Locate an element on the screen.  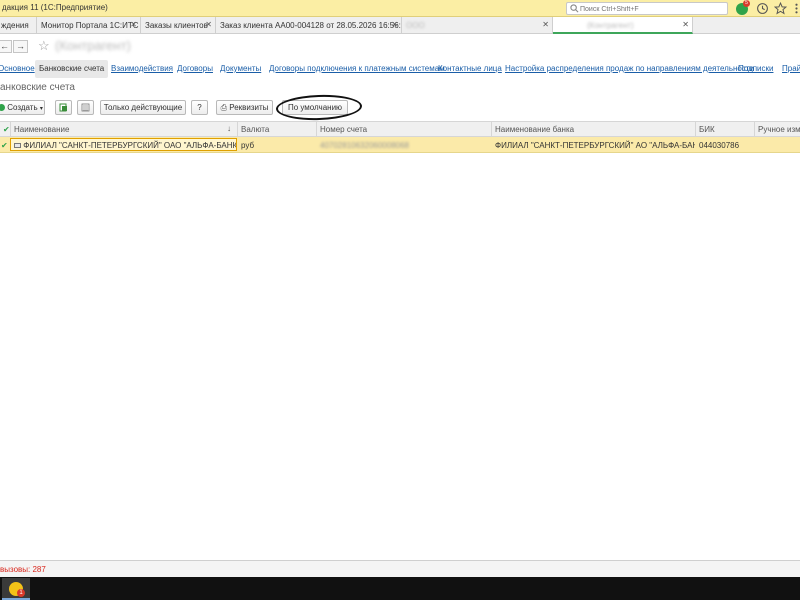
column-name-label: Наименование is located at coordinates (42, 129).